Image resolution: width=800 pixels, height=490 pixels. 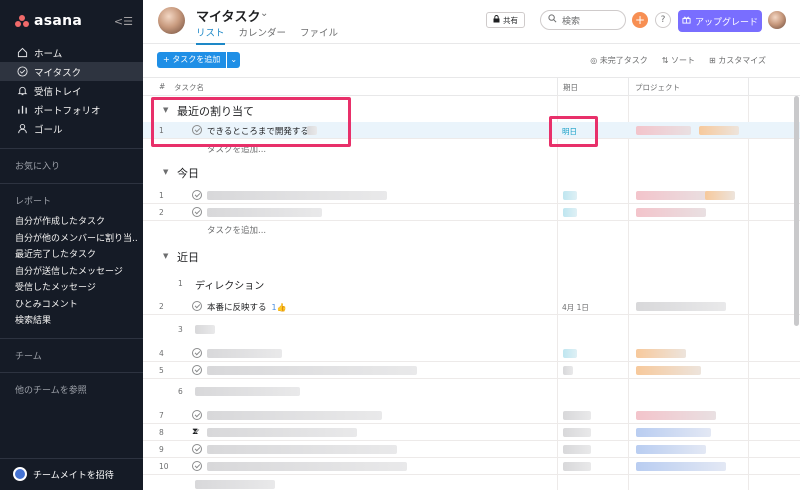 What do you see at coordinates (471, 284) in the screenshot?
I see `subsection-row: 1 ディレクション` at bounding box center [471, 284].